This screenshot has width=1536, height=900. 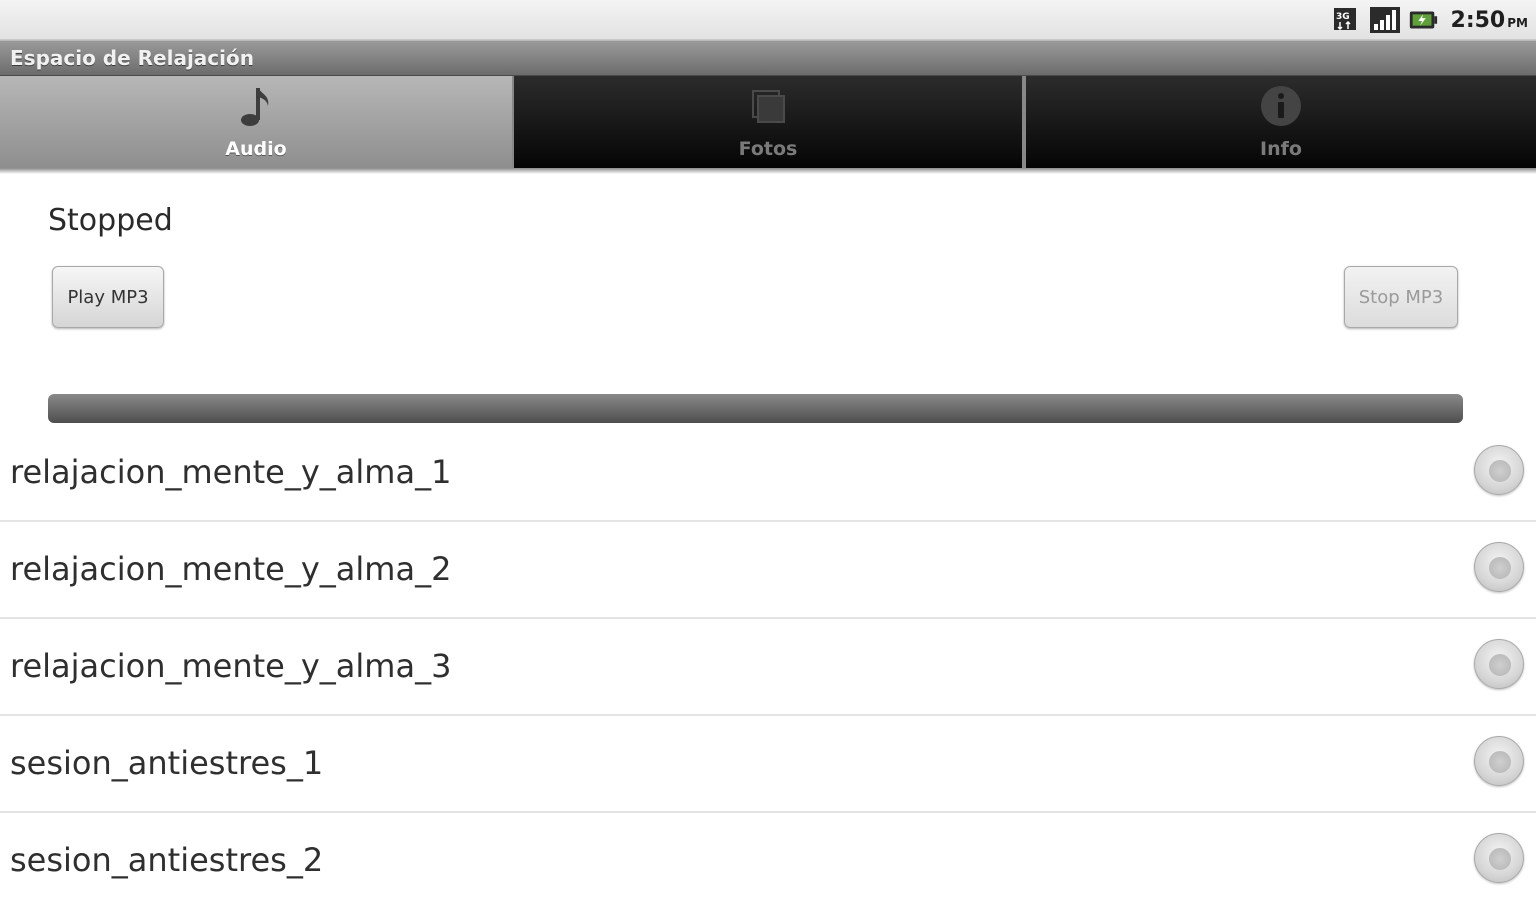 I want to click on track-item: relajacion_mente_y_alma_2, so click(x=768, y=570).